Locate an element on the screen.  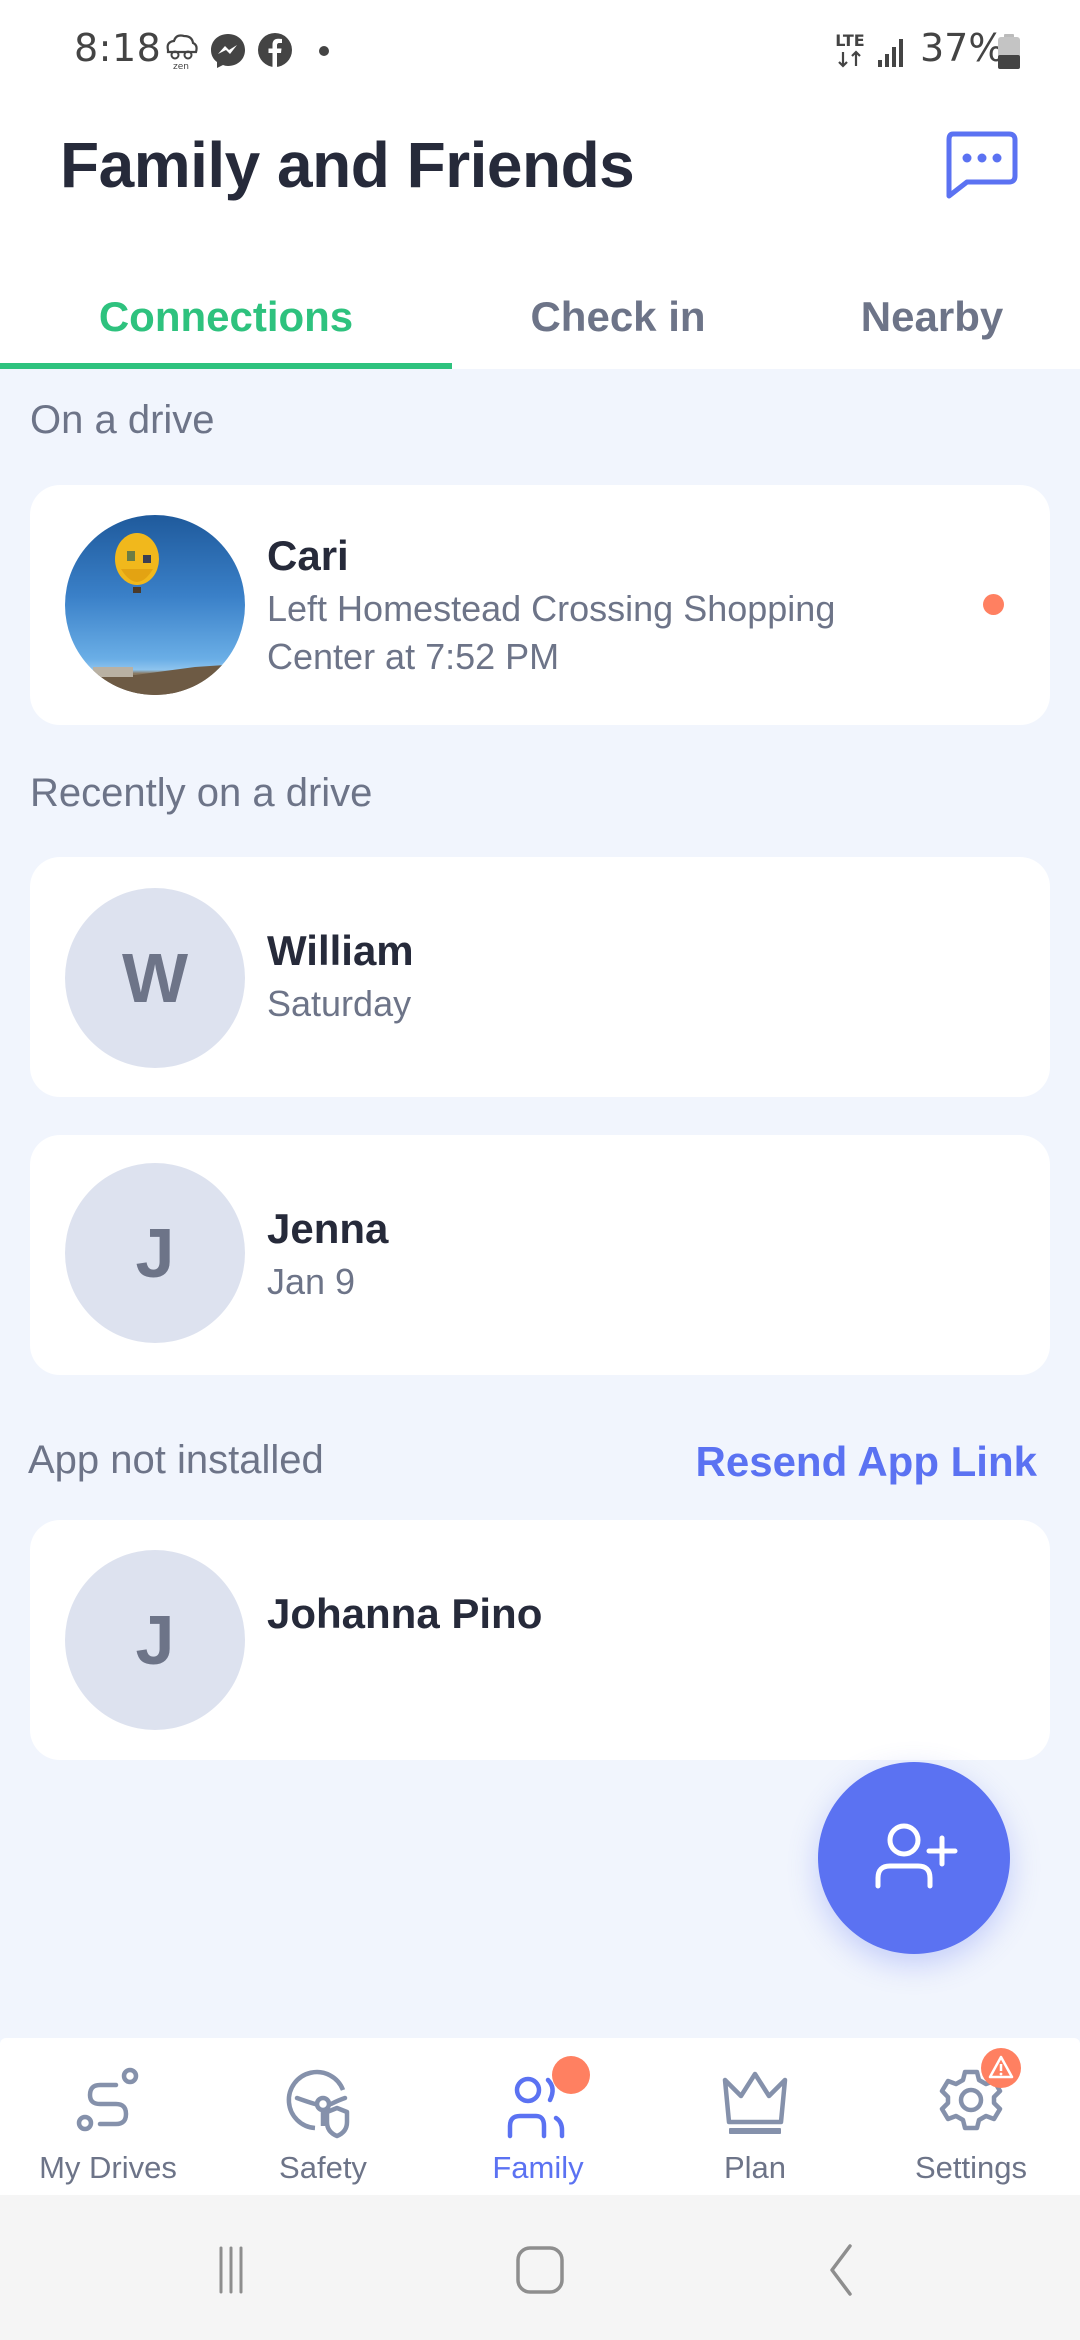
section-label-on-a-drive: On a drive is located at coordinates (122, 420).